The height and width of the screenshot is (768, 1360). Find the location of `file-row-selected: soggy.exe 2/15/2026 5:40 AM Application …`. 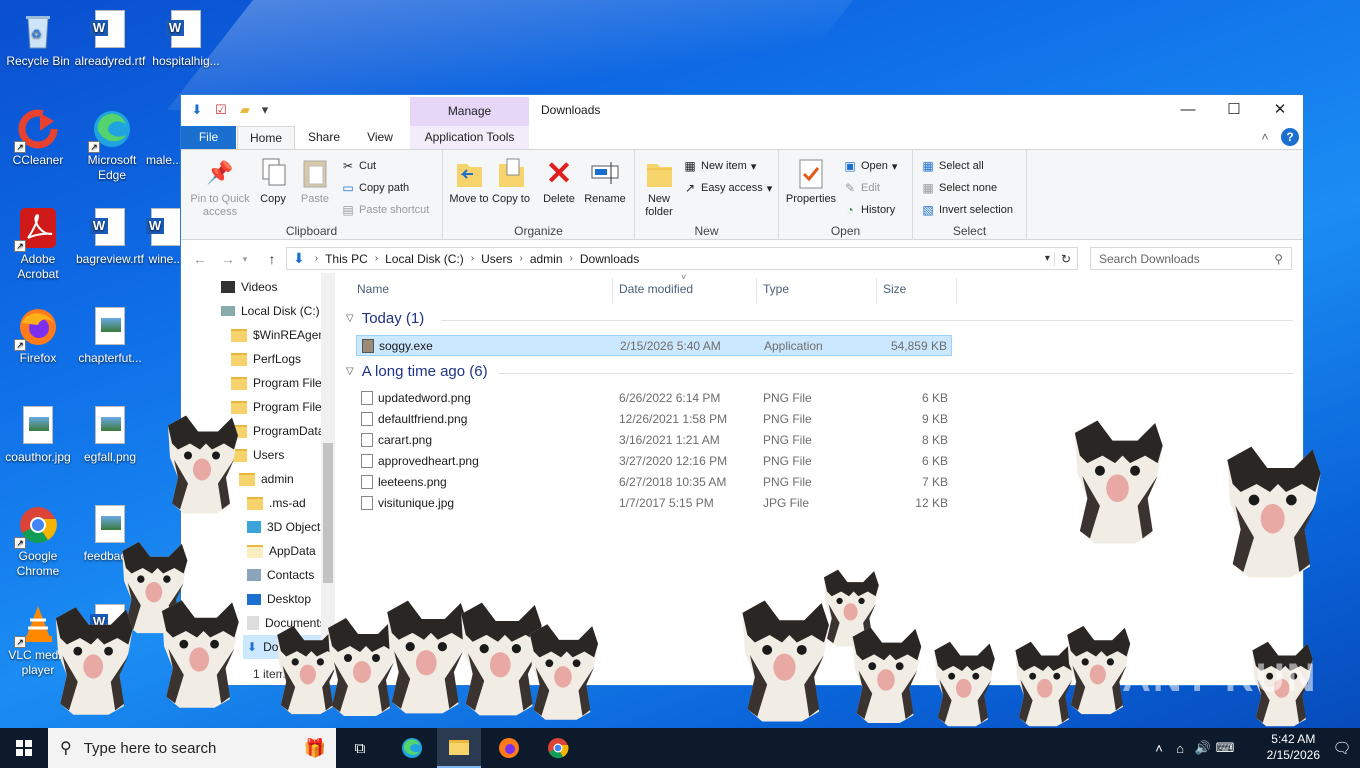

file-row-selected: soggy.exe 2/15/2026 5:40 AM Application … is located at coordinates (654, 345).